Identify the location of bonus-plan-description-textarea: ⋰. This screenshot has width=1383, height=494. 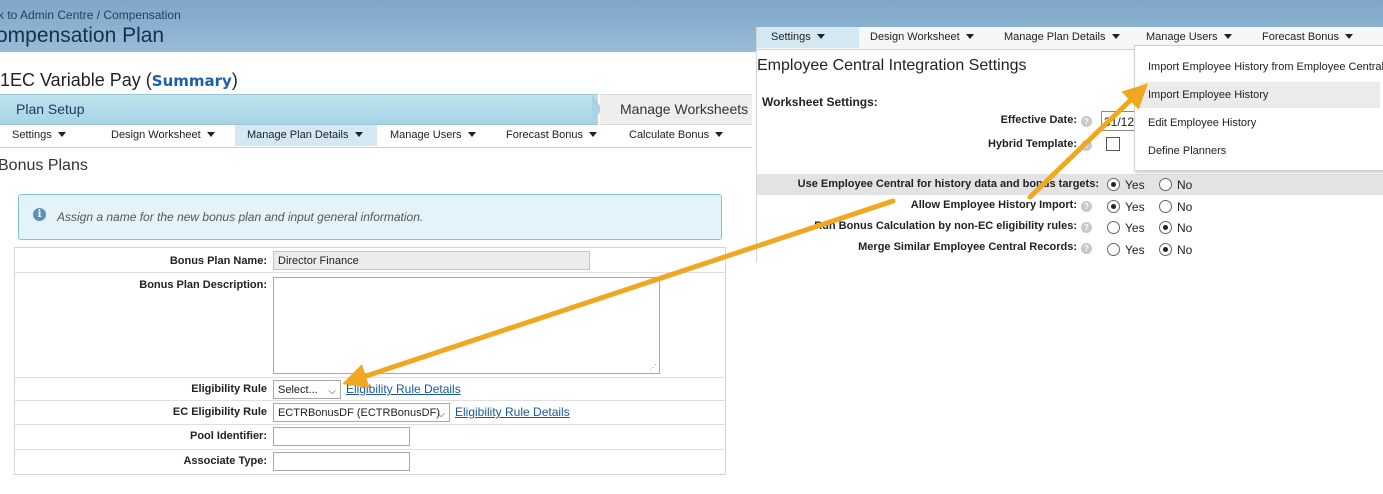
(466, 325).